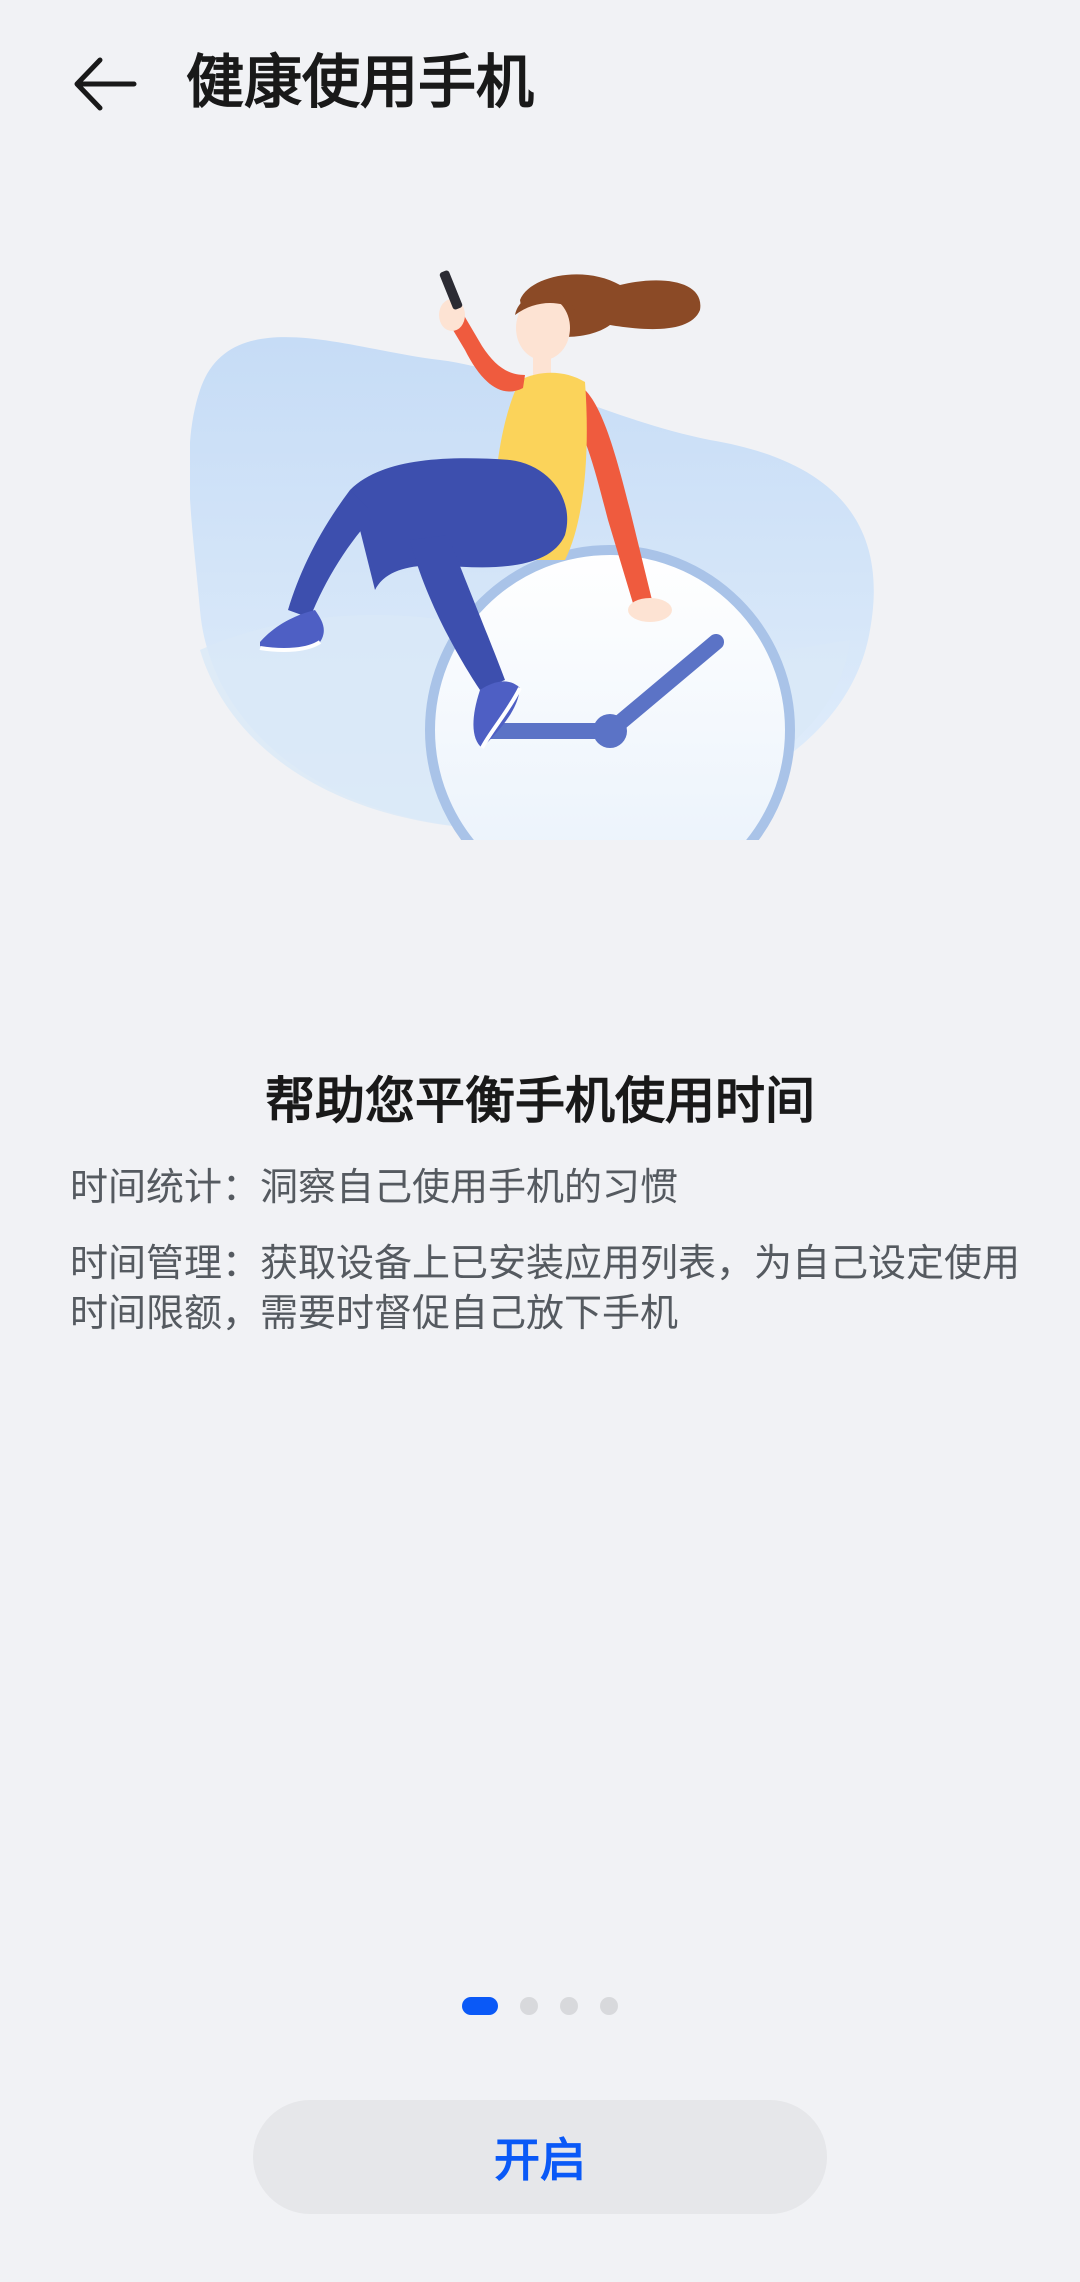 This screenshot has height=2282, width=1080. I want to click on feature-headline: 帮助您平衡手机使用时间, so click(540, 1101).